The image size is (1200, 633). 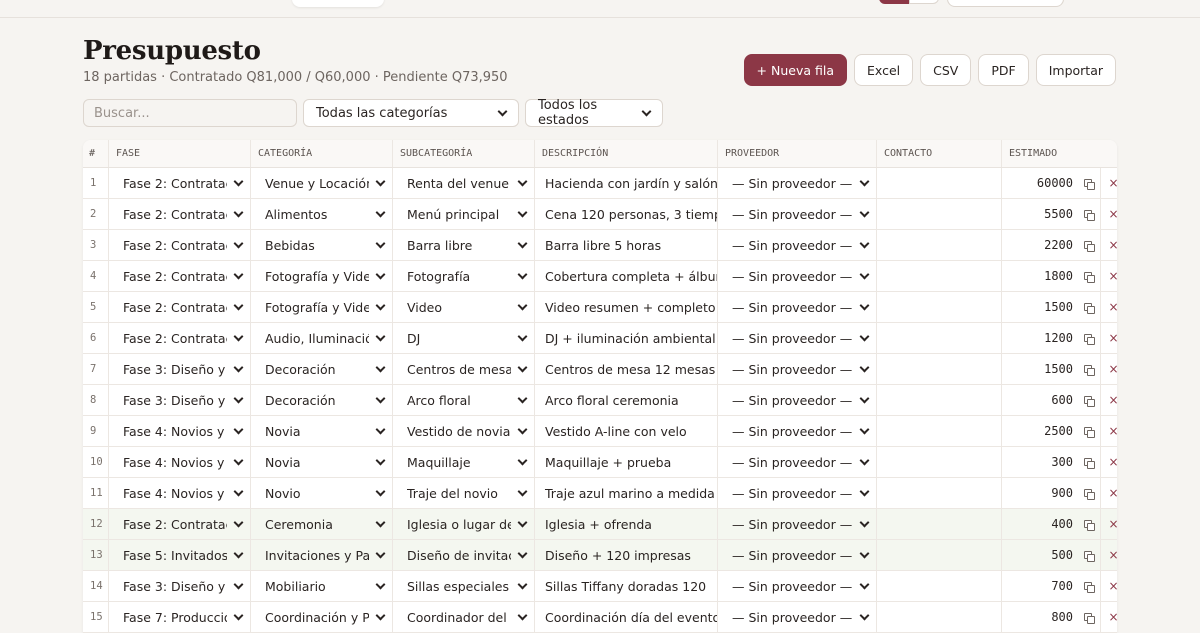 I want to click on export-pdf-button: PDF, so click(x=1003, y=70).